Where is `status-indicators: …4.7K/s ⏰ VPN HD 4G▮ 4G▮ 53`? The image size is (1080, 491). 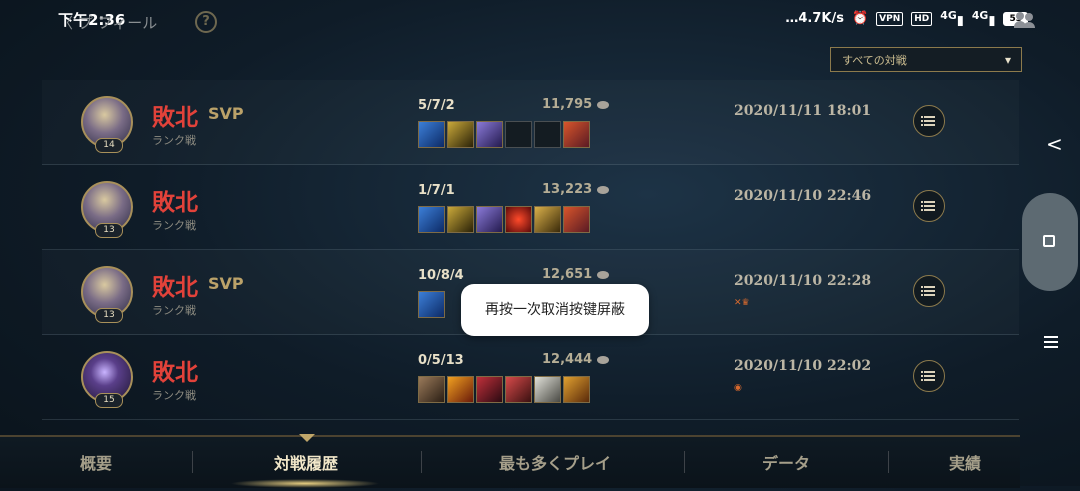
status-indicators: …4.7K/s ⏰ VPN HD 4G▮ 4G▮ 53 is located at coordinates (906, 18).